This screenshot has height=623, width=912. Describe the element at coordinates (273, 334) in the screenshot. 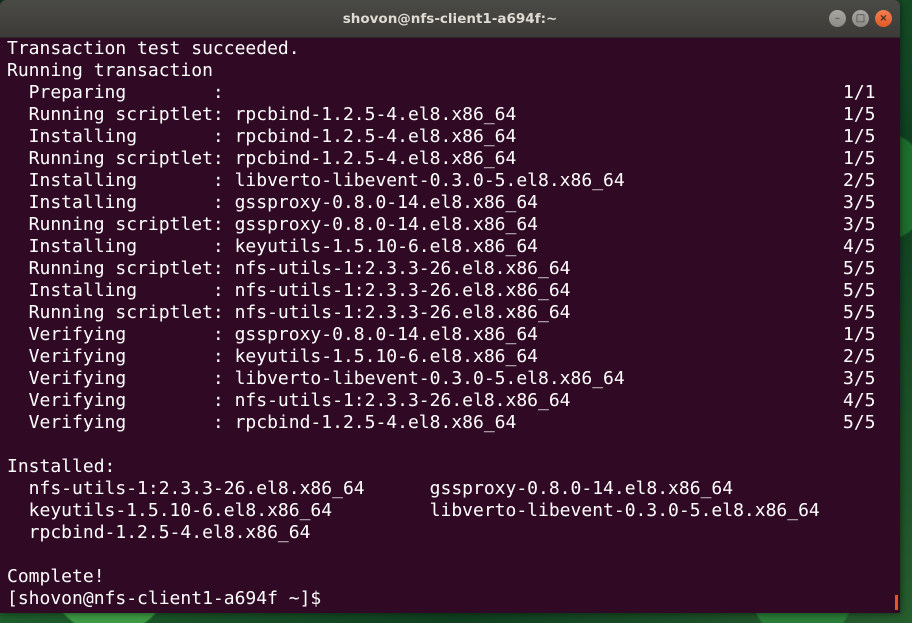

I see `step-line: Verifying : gssproxy-0.8.0-14.el8.x86_64` at that location.